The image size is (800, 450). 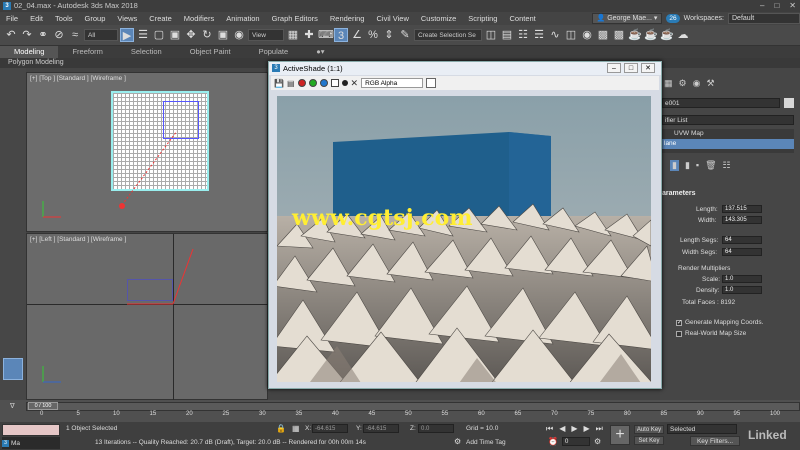 I want to click on green-channel-toggle, so click(x=312, y=83).